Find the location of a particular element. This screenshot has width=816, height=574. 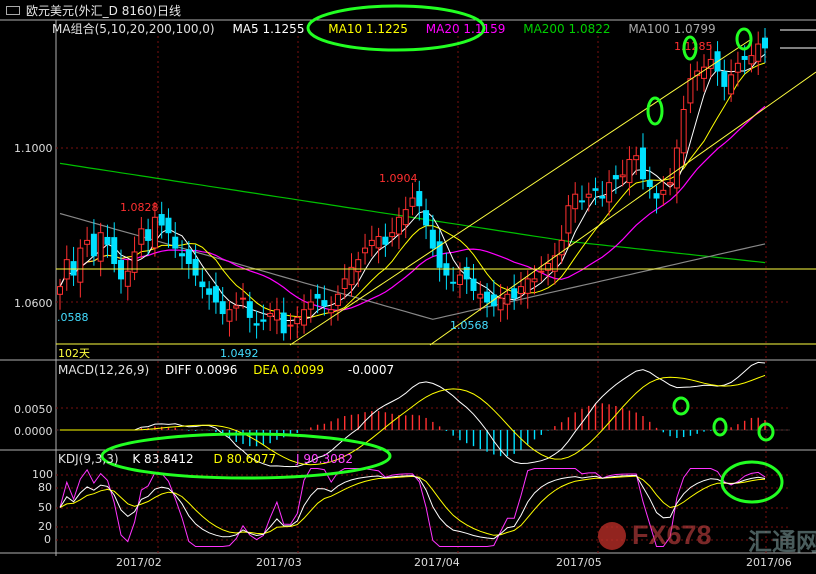

ma10-value: MA10 1.1225 is located at coordinates (368, 29).